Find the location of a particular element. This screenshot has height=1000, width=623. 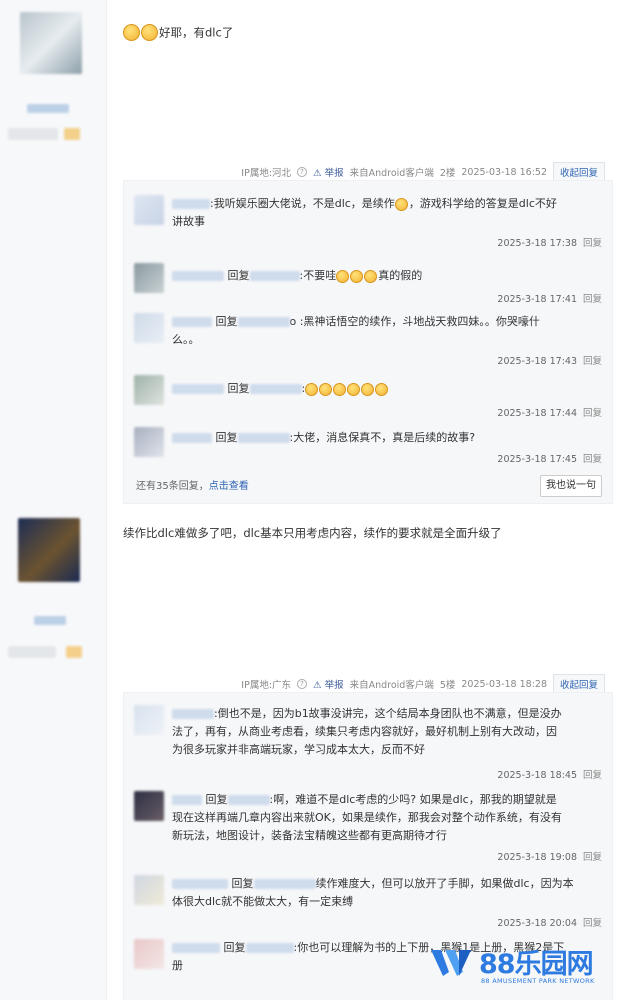

site-watermark: 88乐园网 88 AMUSEMENT PARK NETWORK is located at coordinates (521, 967).